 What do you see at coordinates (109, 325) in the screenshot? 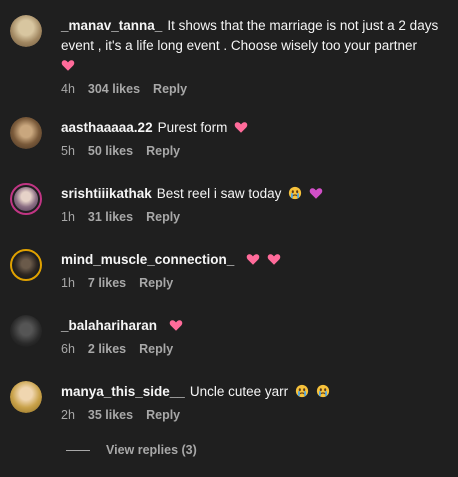
I see `comment-username: _balahariharan` at bounding box center [109, 325].